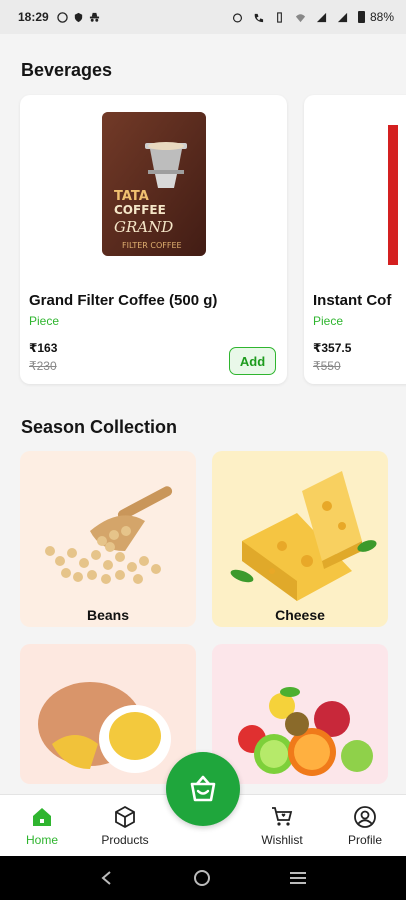 This screenshot has width=406, height=900. Describe the element at coordinates (154, 184) in the screenshot. I see `product-image: TATA COFFEE GRAND FILTER COFFEE` at that location.